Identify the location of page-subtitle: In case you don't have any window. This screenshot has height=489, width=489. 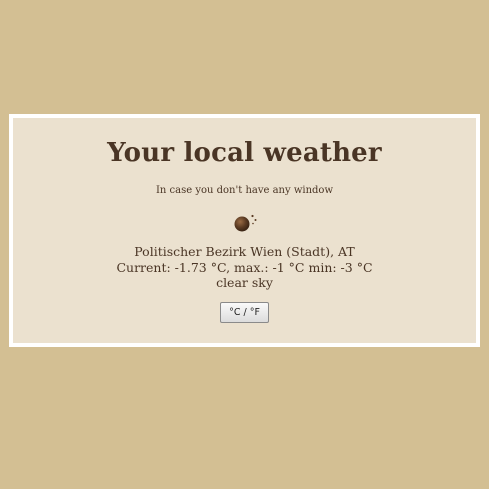
(244, 190).